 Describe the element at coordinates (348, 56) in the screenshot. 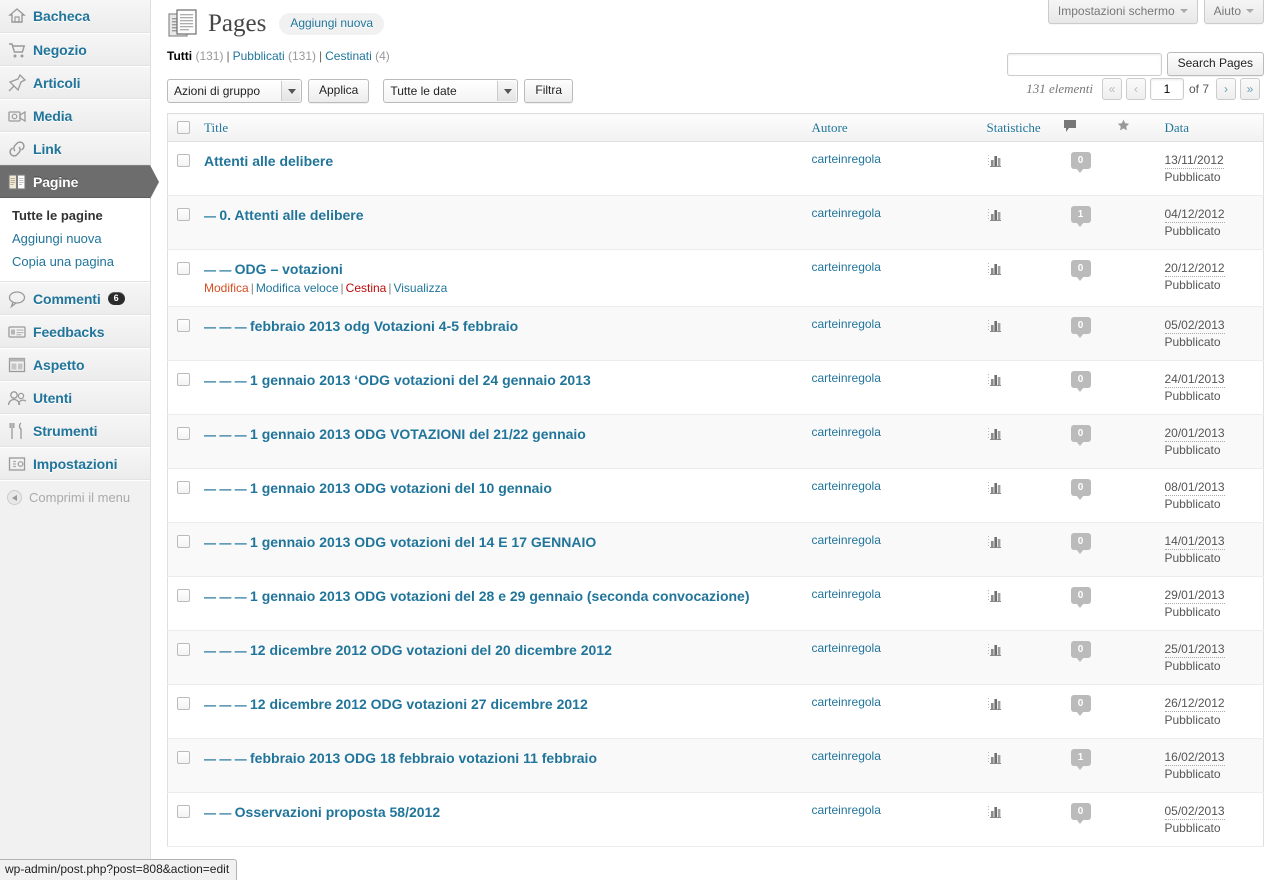

I see `status-filter-cestinati: Cestinati` at that location.